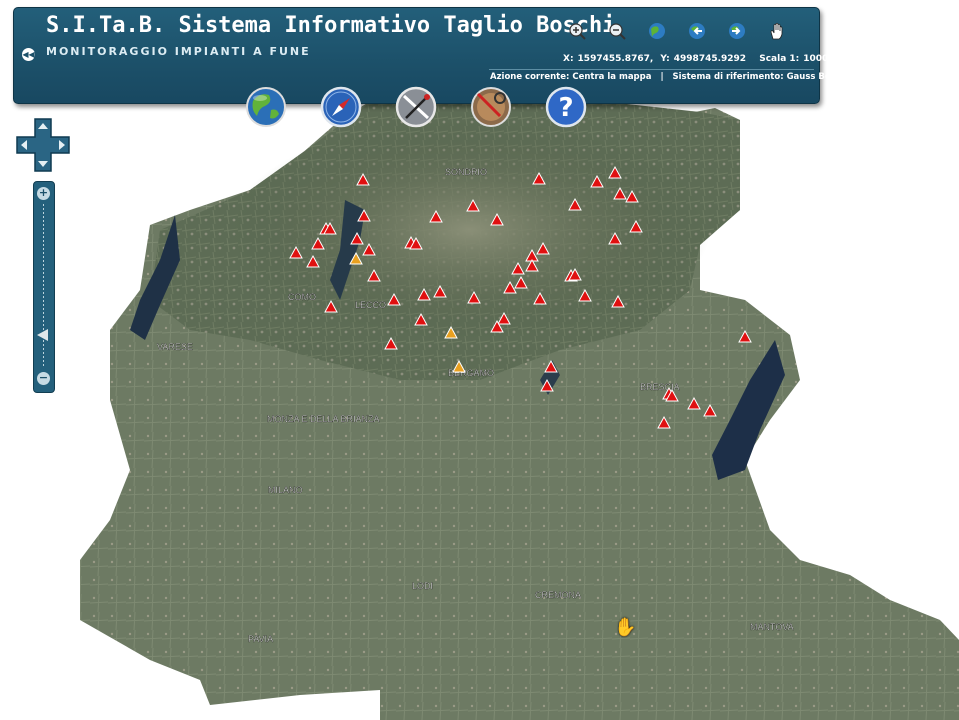  Describe the element at coordinates (772, 627) in the screenshot. I see `city-label-mantova: MANTOVA` at that location.